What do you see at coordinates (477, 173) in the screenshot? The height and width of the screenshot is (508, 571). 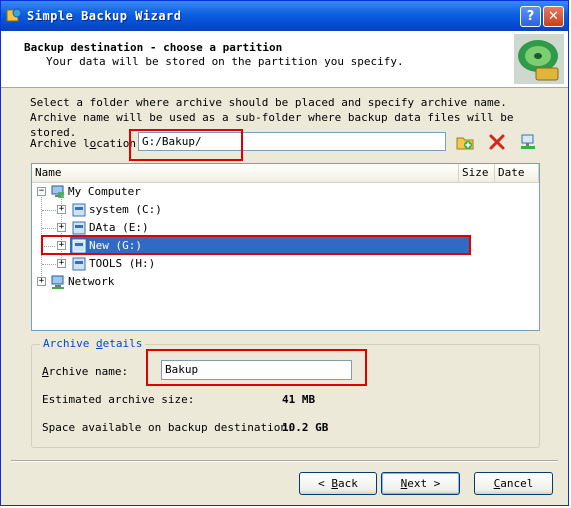 I see `column-size: Size` at bounding box center [477, 173].